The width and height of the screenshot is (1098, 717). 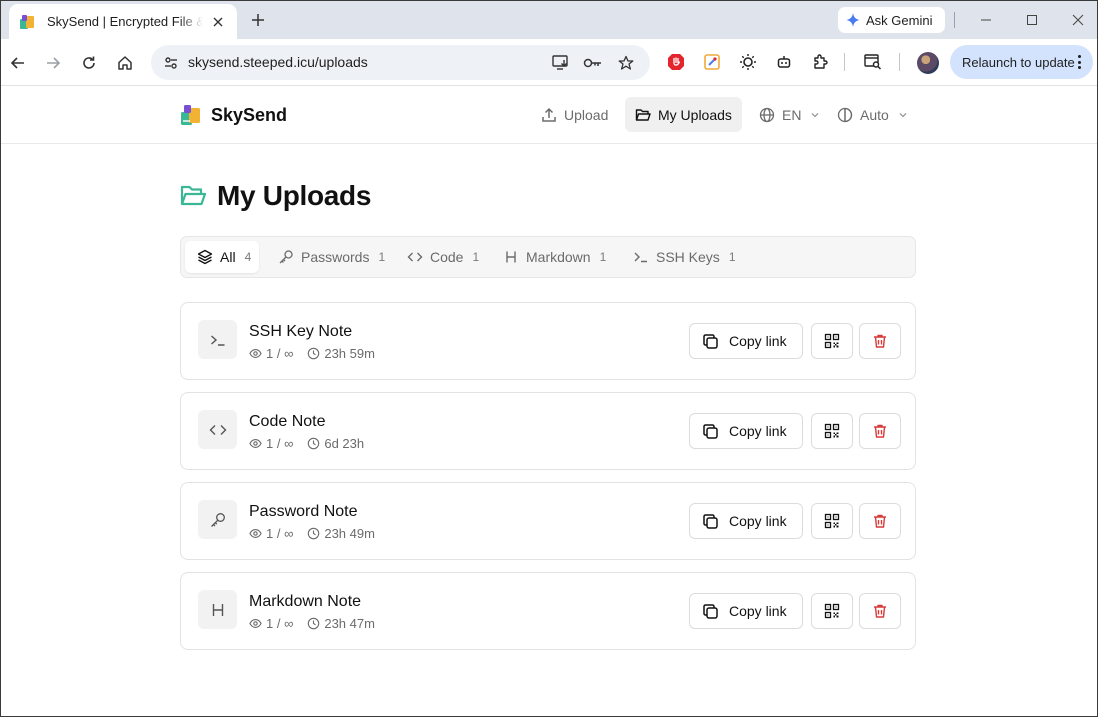 I want to click on nav-upload: Upload, so click(x=574, y=114).